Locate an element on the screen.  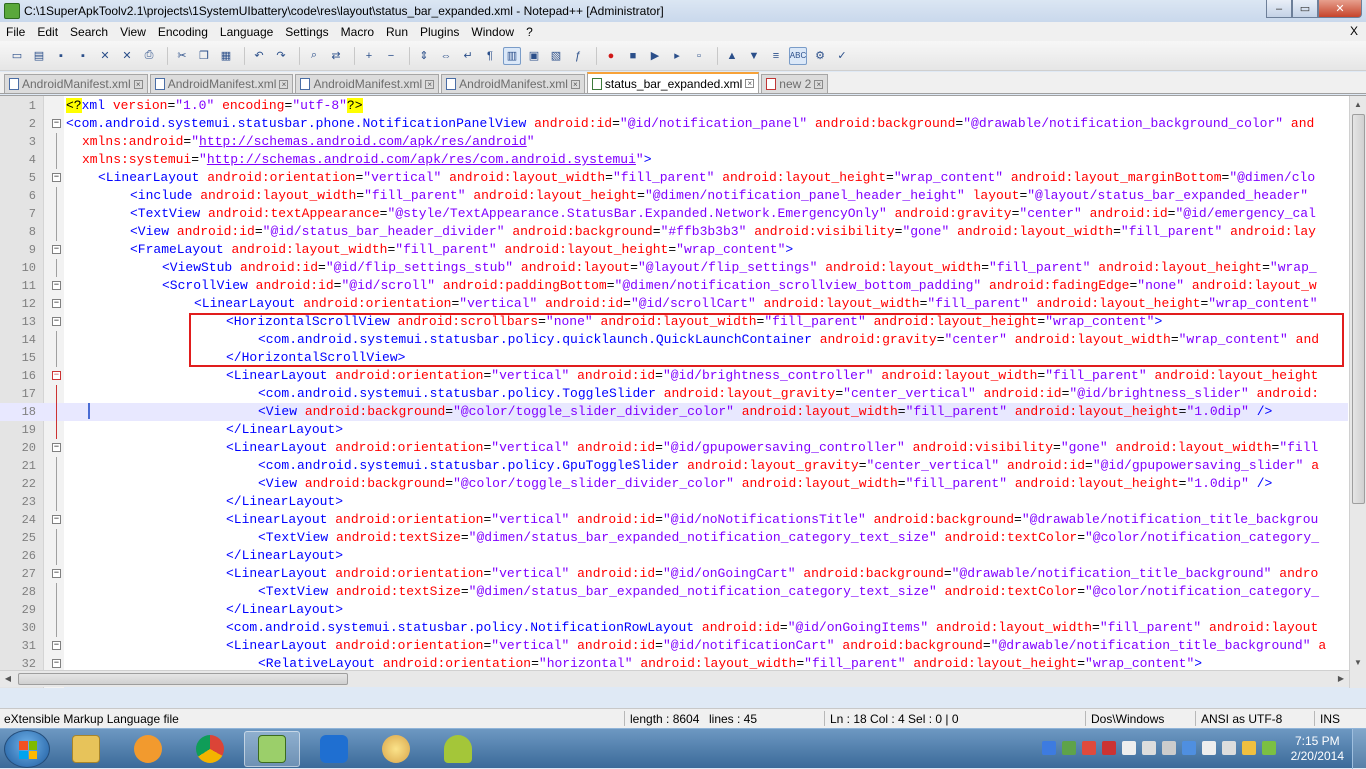
volume-icon is located at coordinates (1209, 748).